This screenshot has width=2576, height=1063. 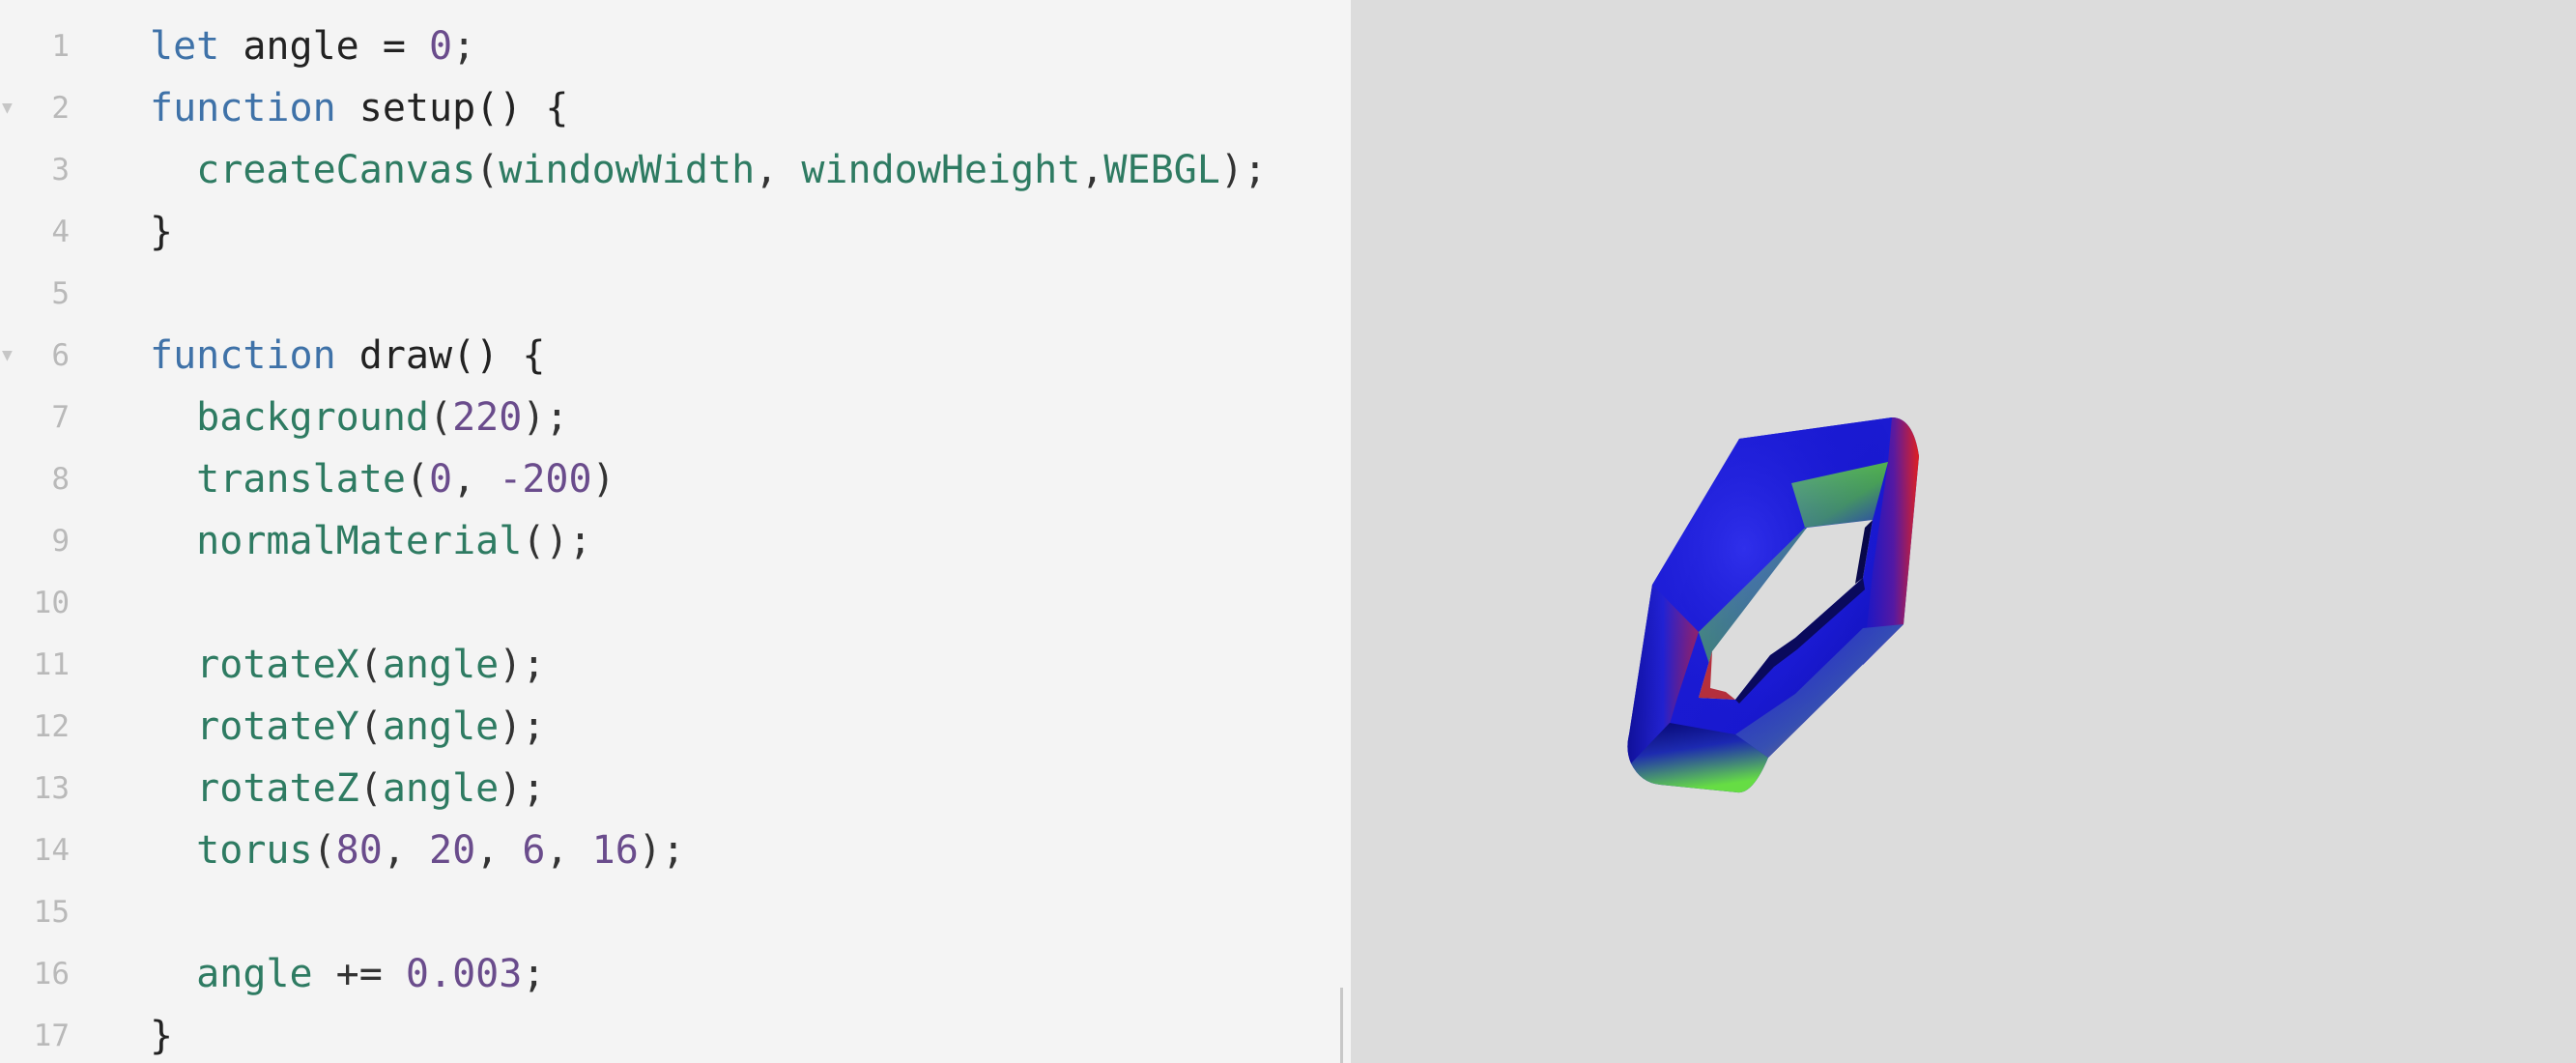 I want to click on line-code: rotateZ(angle);, so click(x=348, y=788).